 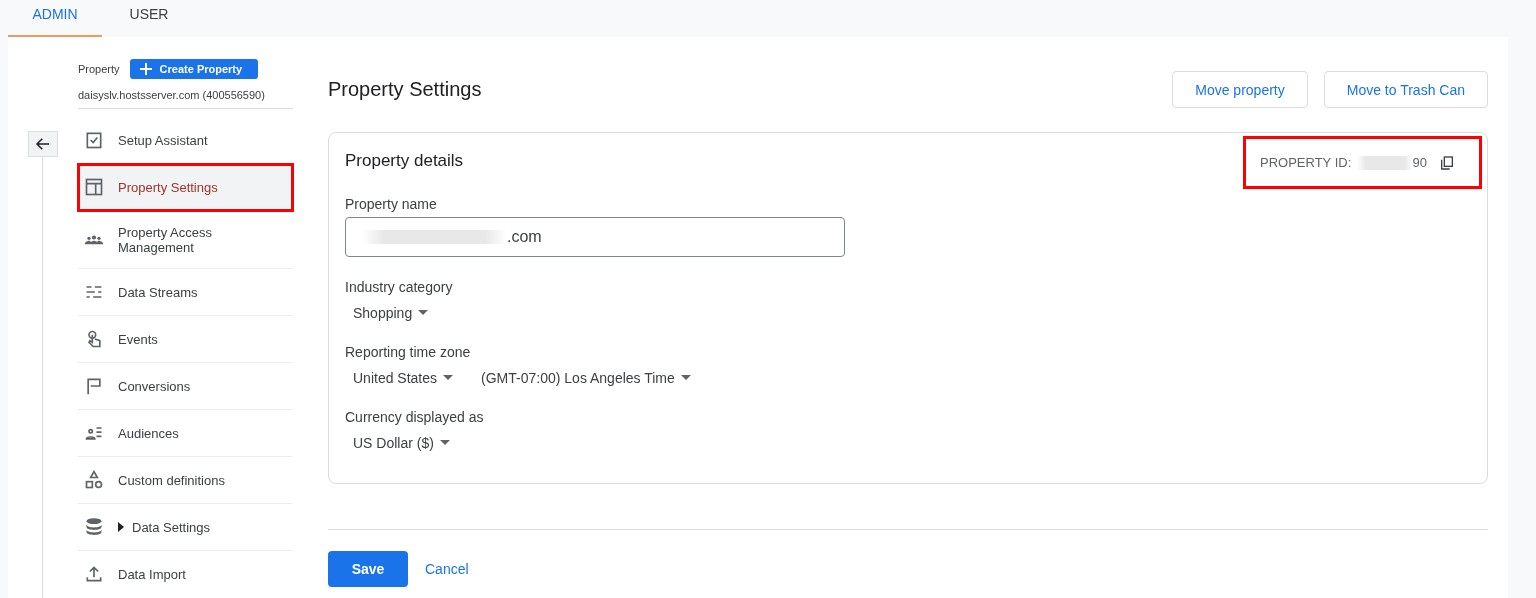 I want to click on sidebar-item: Custom definitions, so click(x=185, y=480).